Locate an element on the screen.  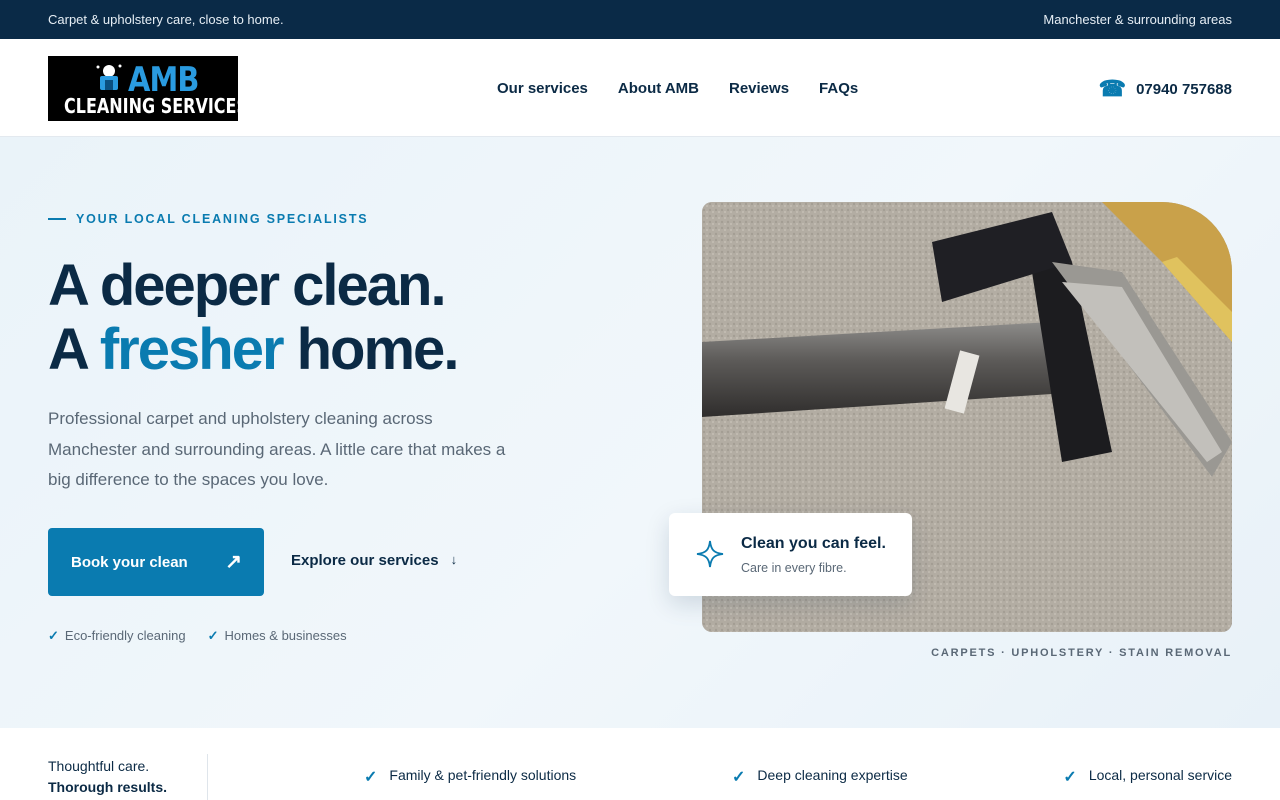
arrow-up-right-icon: ↗ is located at coordinates (233, 562).